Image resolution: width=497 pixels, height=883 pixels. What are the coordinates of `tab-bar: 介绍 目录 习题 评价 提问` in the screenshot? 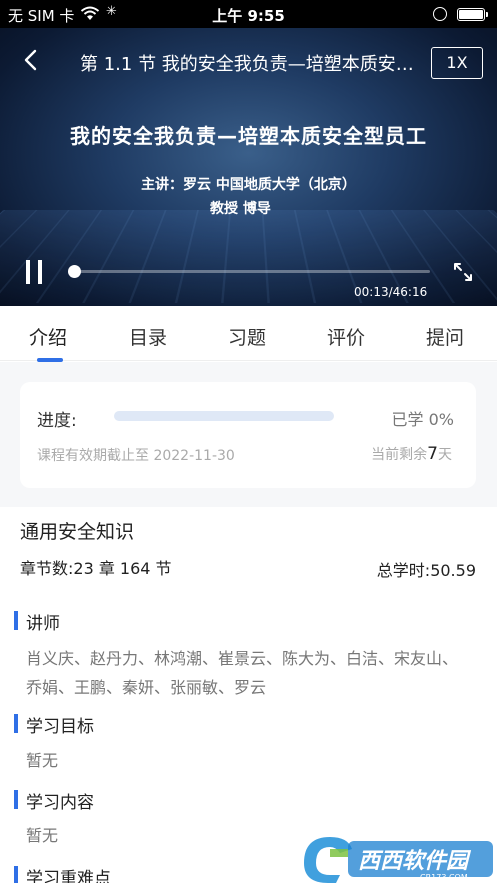 It's located at (248, 334).